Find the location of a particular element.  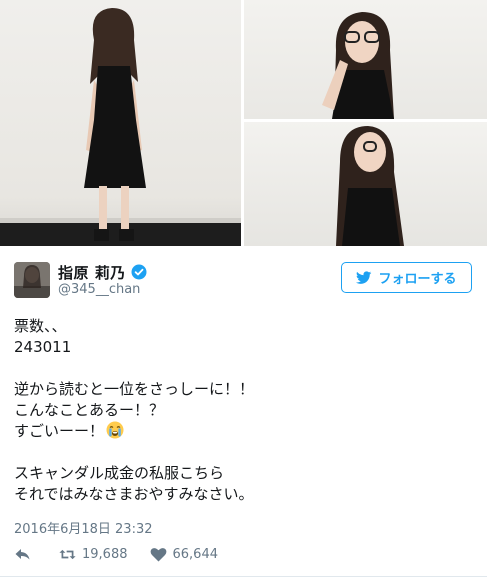

tweet-line: 243011 is located at coordinates (43, 347).